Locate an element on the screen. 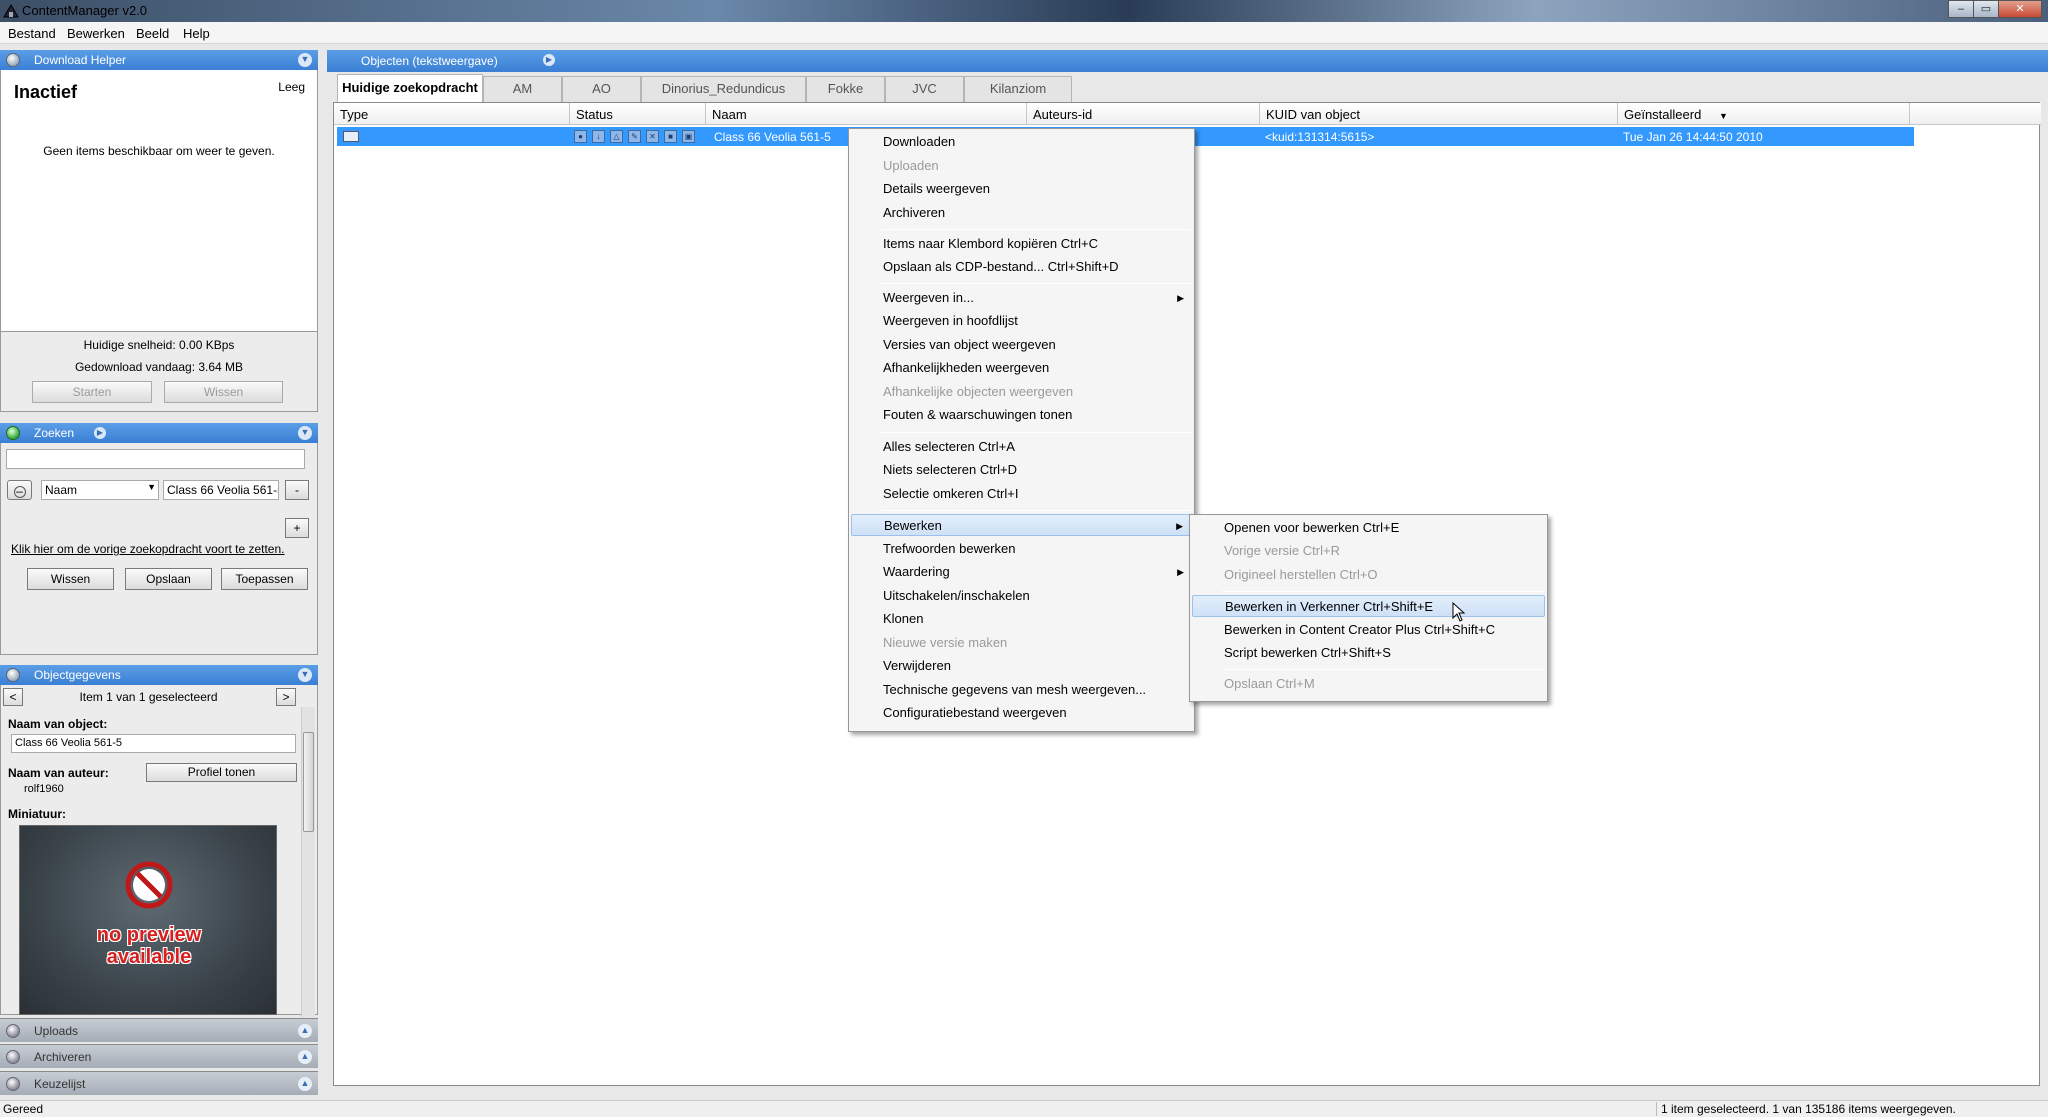 The image size is (2048, 1117). no-preview-line1: no preview is located at coordinates (149, 935).